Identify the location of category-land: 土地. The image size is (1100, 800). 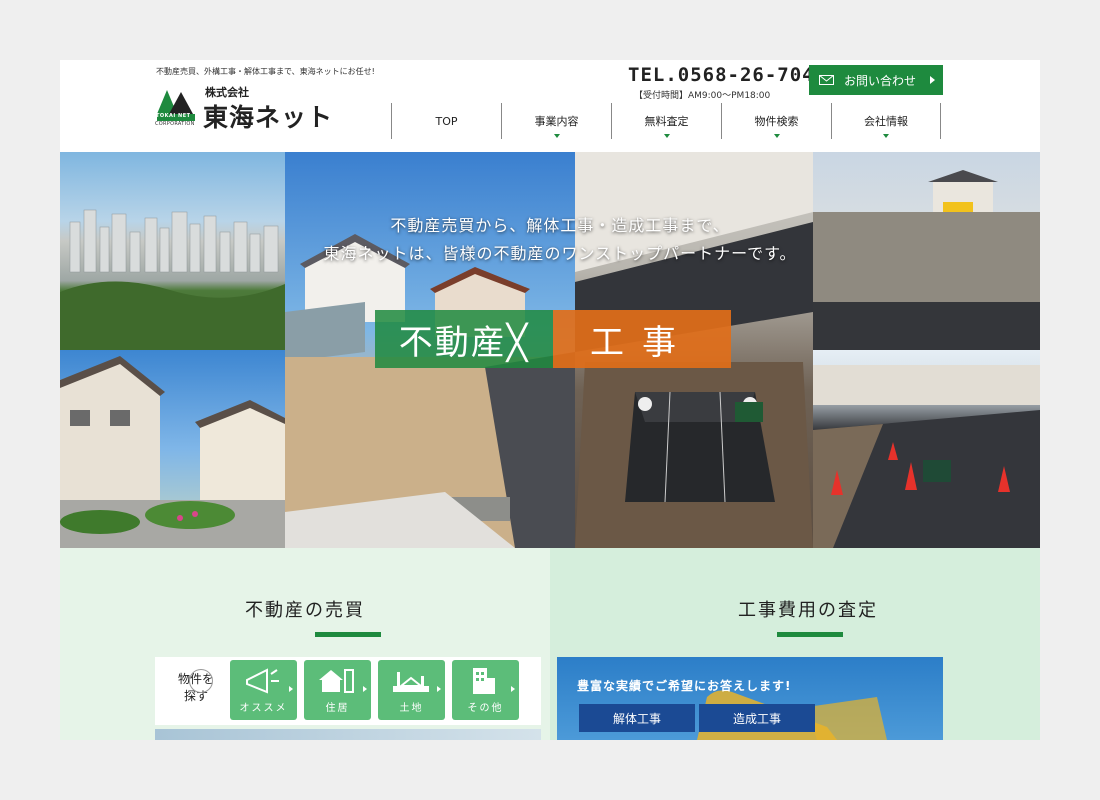
(411, 690).